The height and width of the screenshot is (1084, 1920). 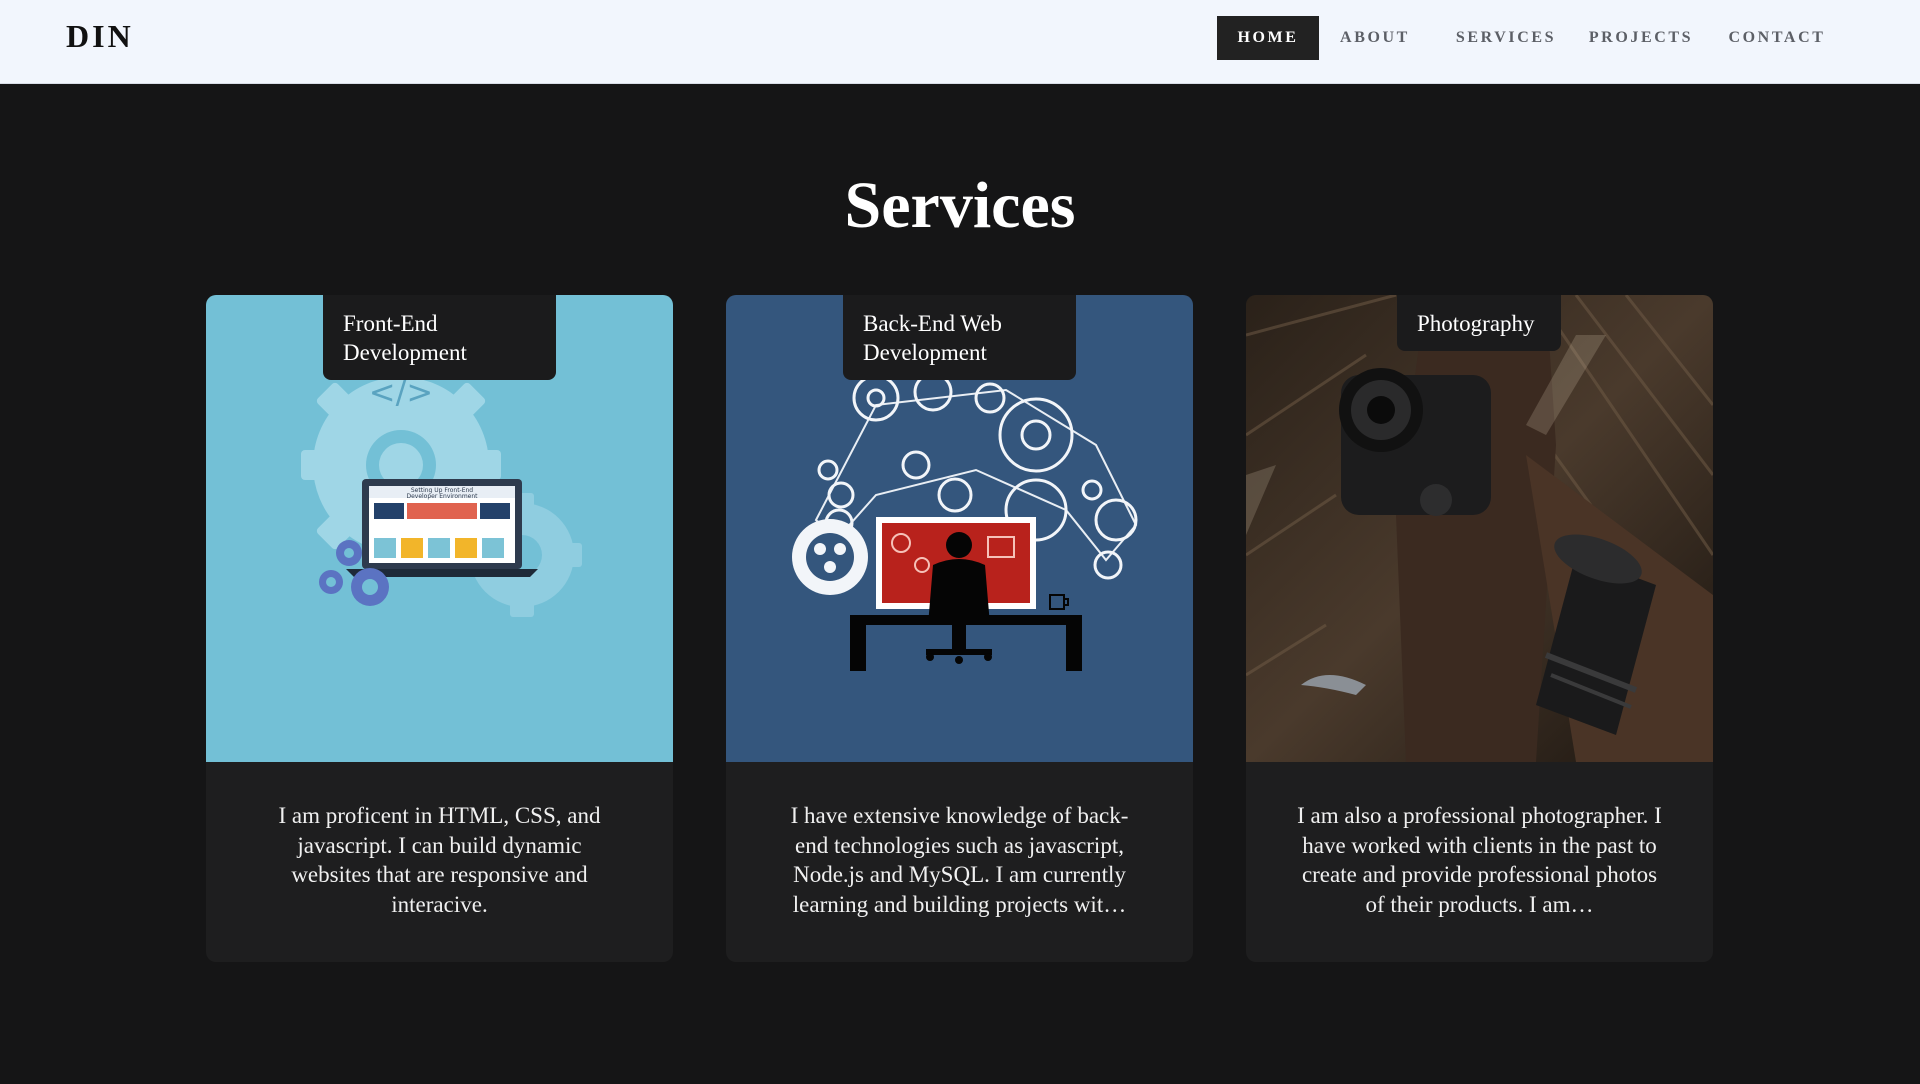 I want to click on title-line: Back-End Web, so click(x=932, y=323).